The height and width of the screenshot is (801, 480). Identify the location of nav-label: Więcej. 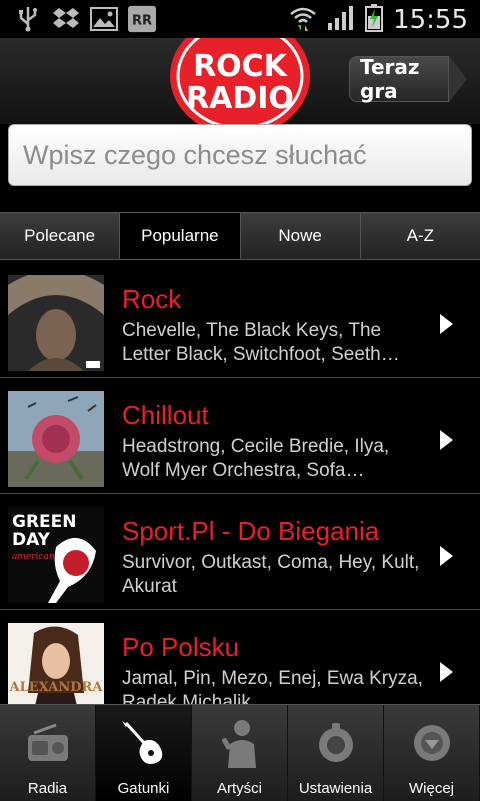
(431, 788).